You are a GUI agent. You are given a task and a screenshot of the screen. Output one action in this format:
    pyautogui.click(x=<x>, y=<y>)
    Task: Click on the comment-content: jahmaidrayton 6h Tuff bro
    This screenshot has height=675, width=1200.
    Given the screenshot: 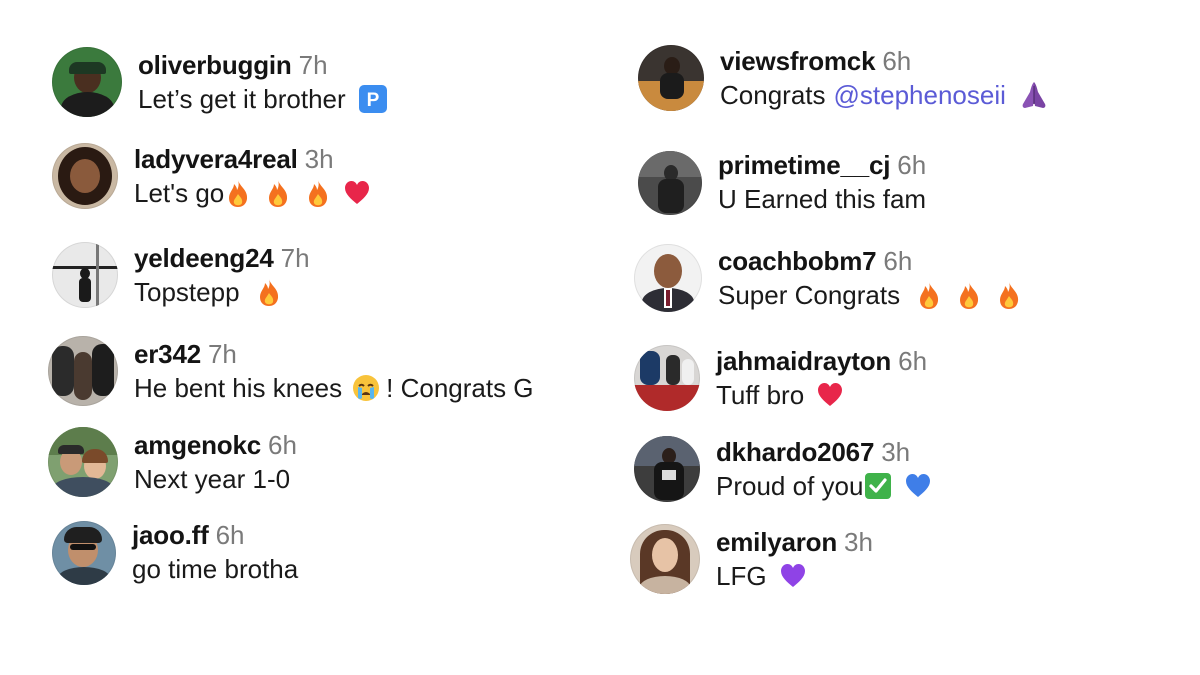 What is the action you would take?
    pyautogui.click(x=821, y=378)
    